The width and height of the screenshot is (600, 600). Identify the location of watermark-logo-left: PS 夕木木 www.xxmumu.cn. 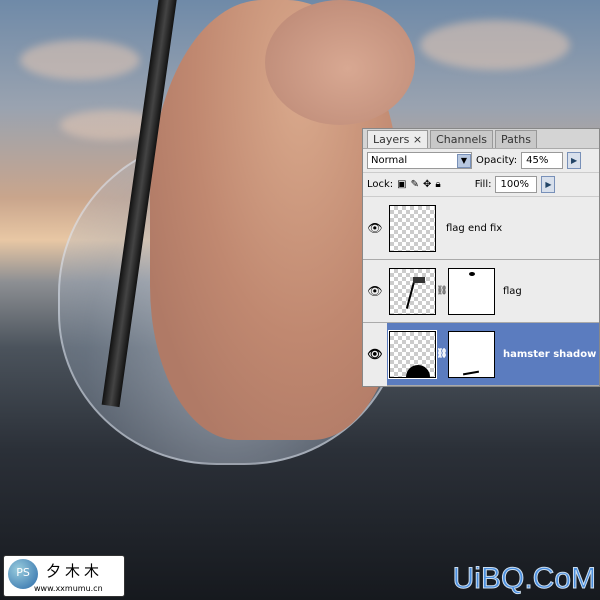
(64, 576).